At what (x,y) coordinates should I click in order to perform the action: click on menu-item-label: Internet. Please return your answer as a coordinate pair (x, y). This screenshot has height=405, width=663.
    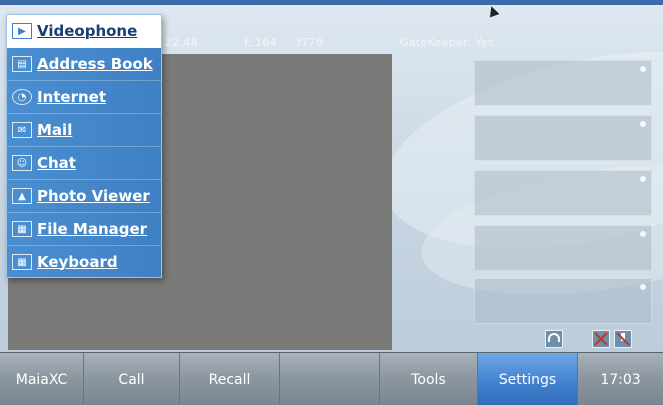
    Looking at the image, I should click on (72, 97).